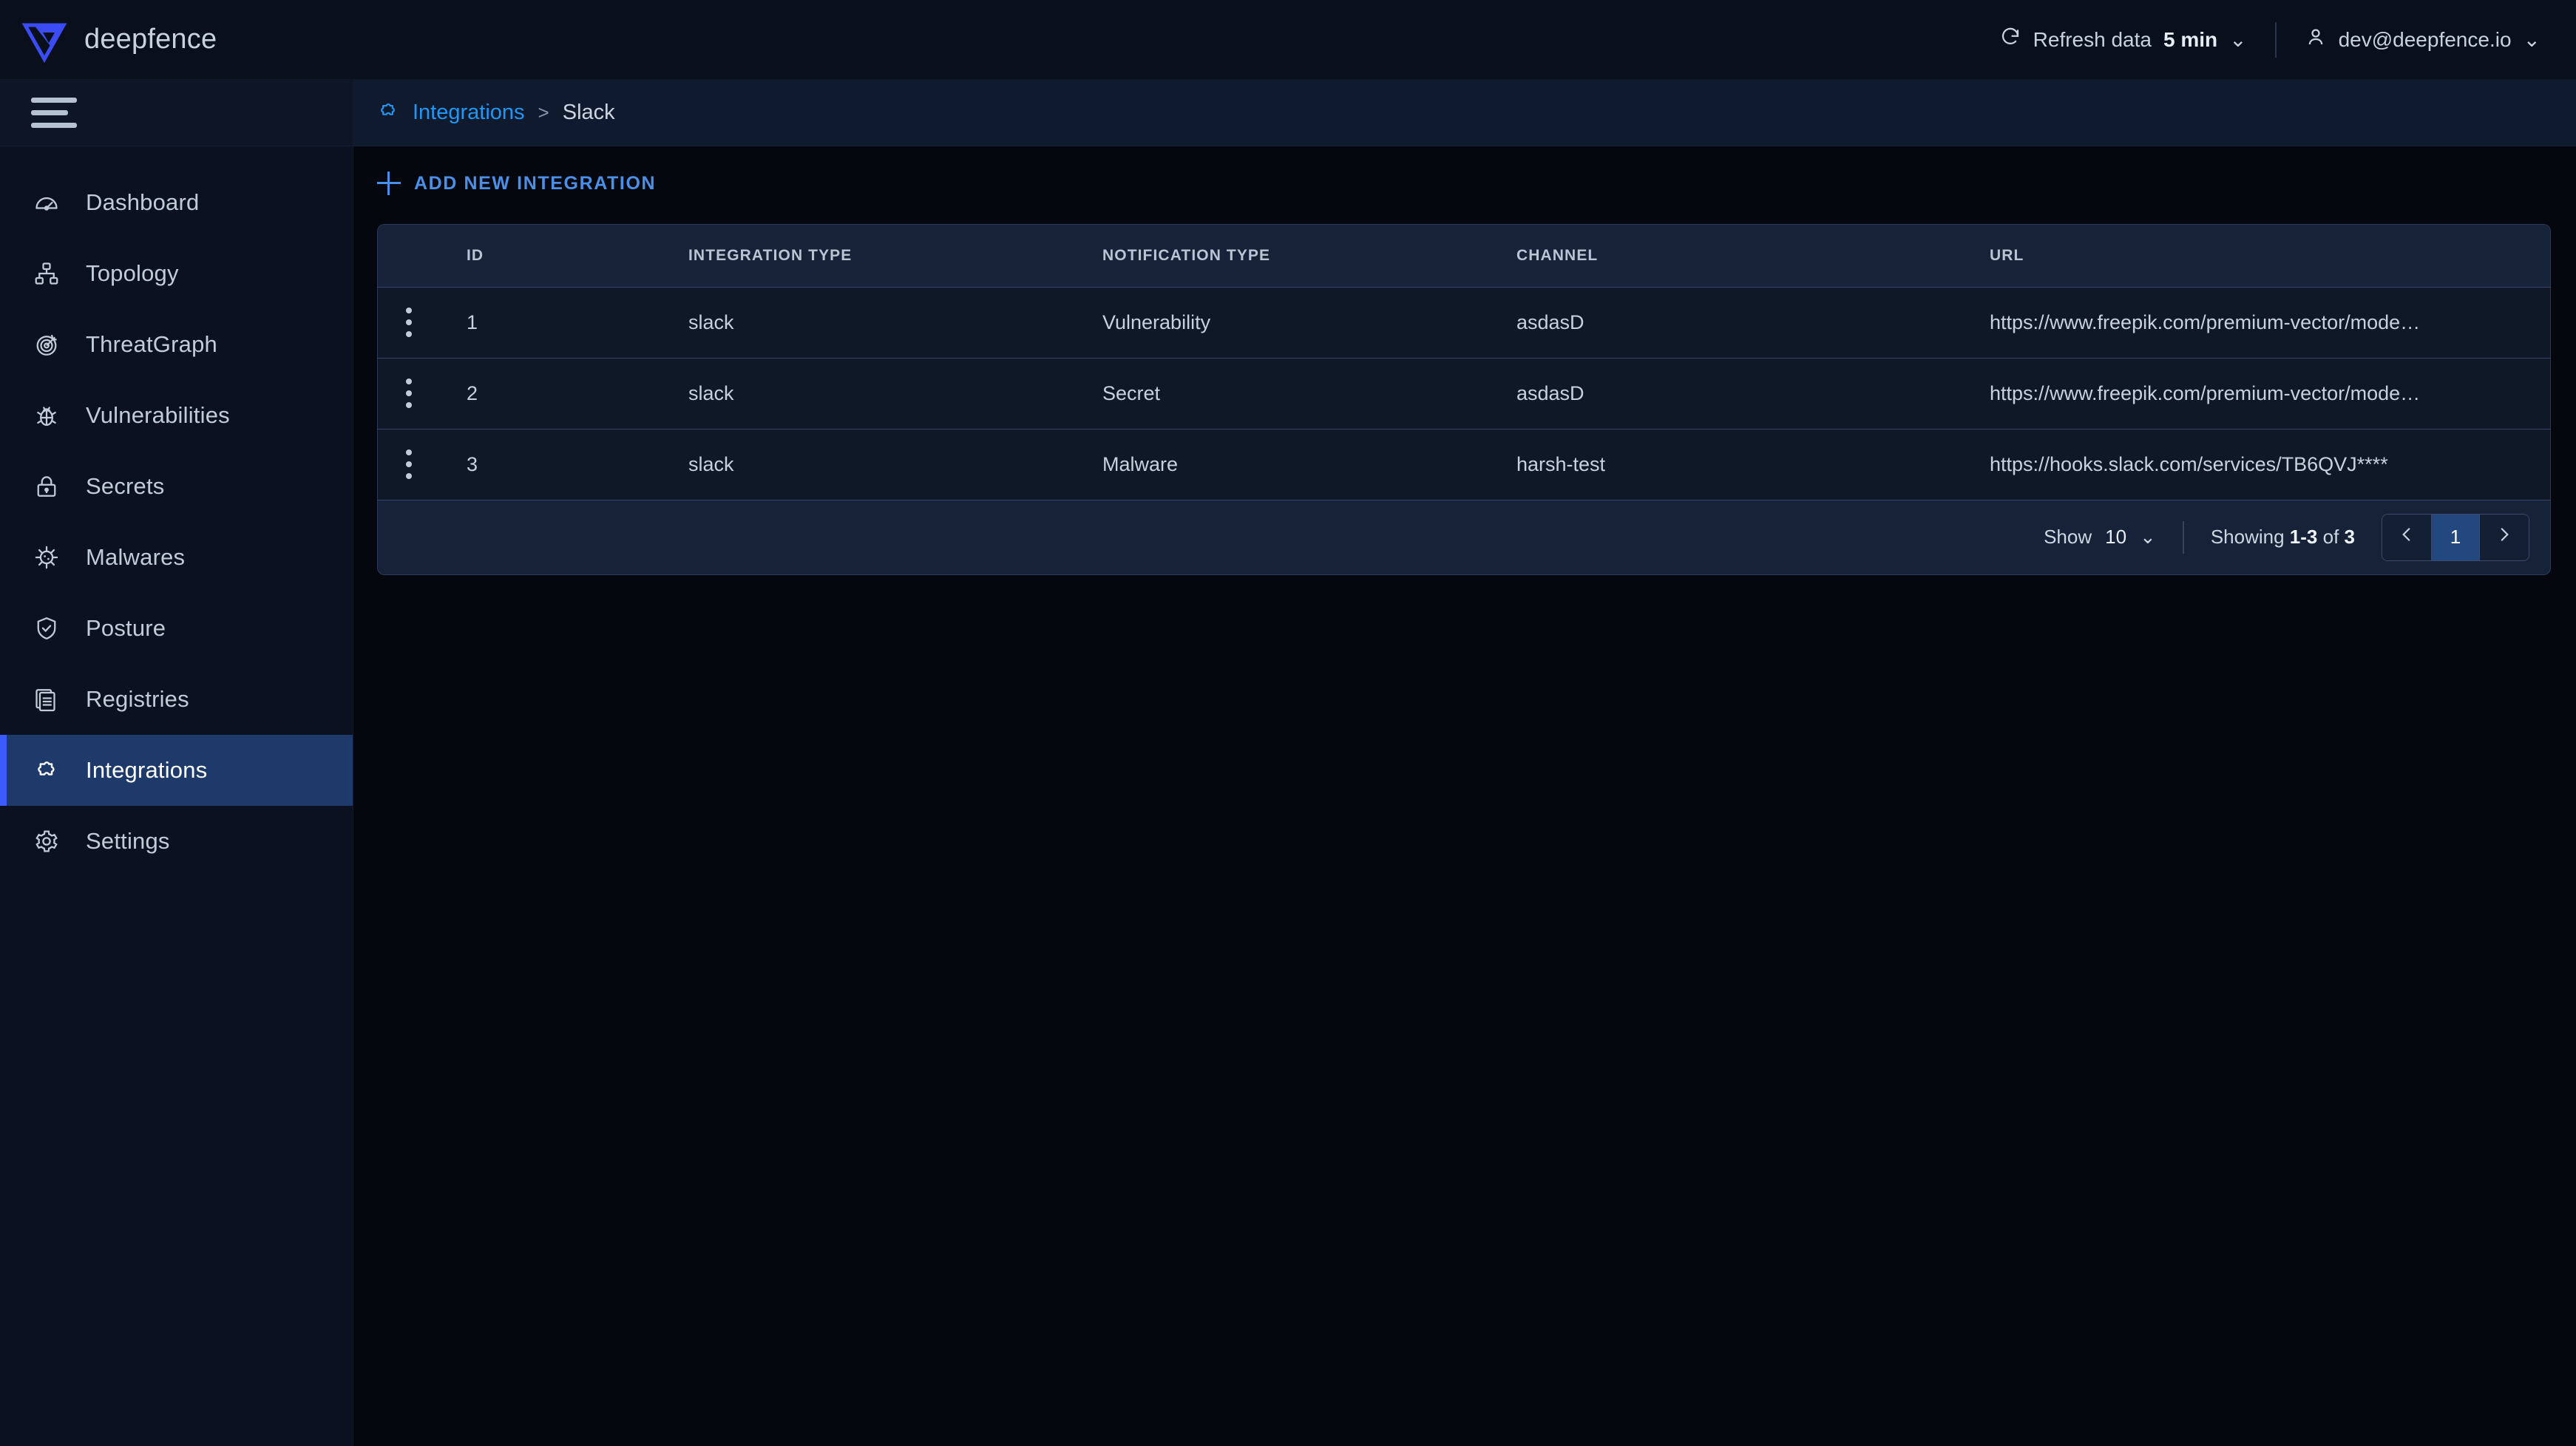 This screenshot has width=2576, height=1446. I want to click on rows-per-page-selector: Show 10 ⌄, so click(2100, 537).